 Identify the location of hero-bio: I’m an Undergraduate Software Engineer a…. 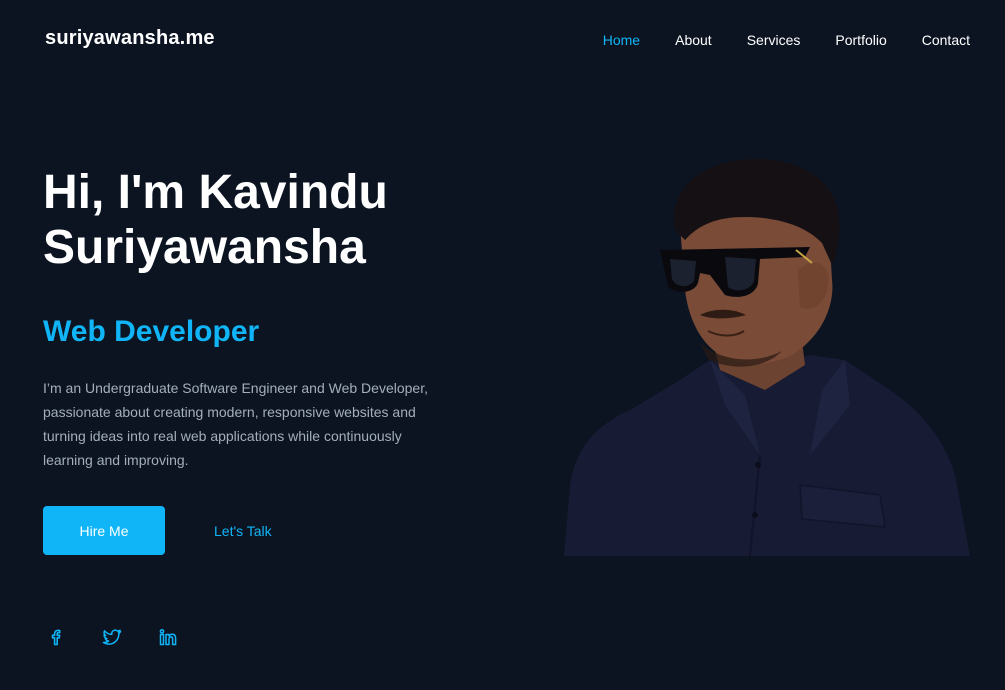
(235, 424).